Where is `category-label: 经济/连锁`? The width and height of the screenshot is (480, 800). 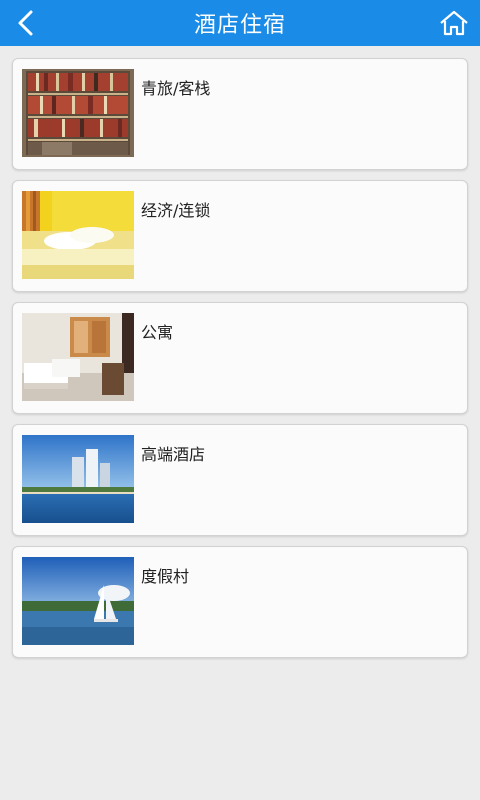
category-label: 经济/连锁 is located at coordinates (176, 210).